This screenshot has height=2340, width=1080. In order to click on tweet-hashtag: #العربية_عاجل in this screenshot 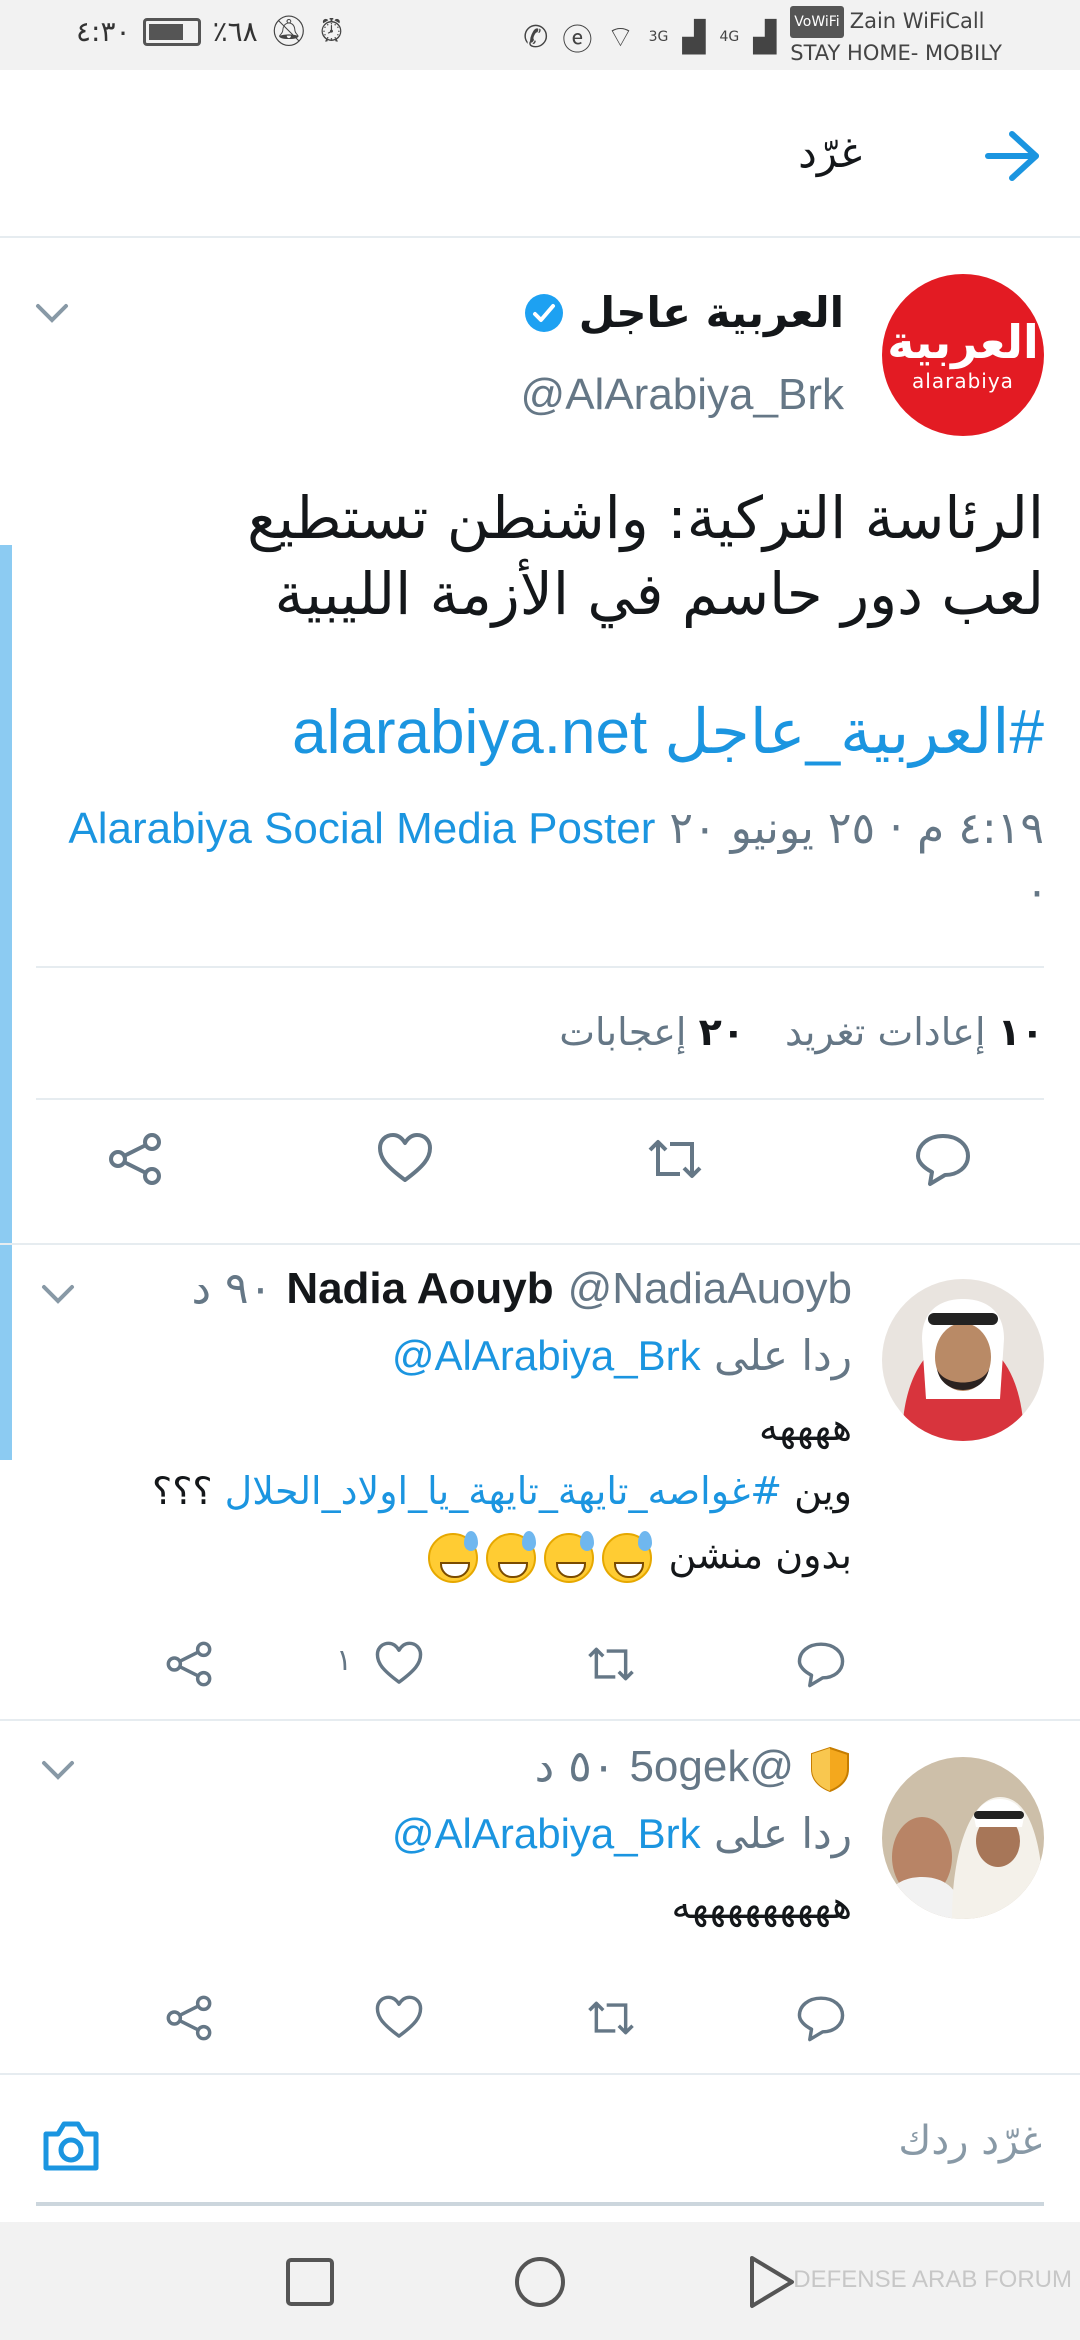, I will do `click(854, 732)`.